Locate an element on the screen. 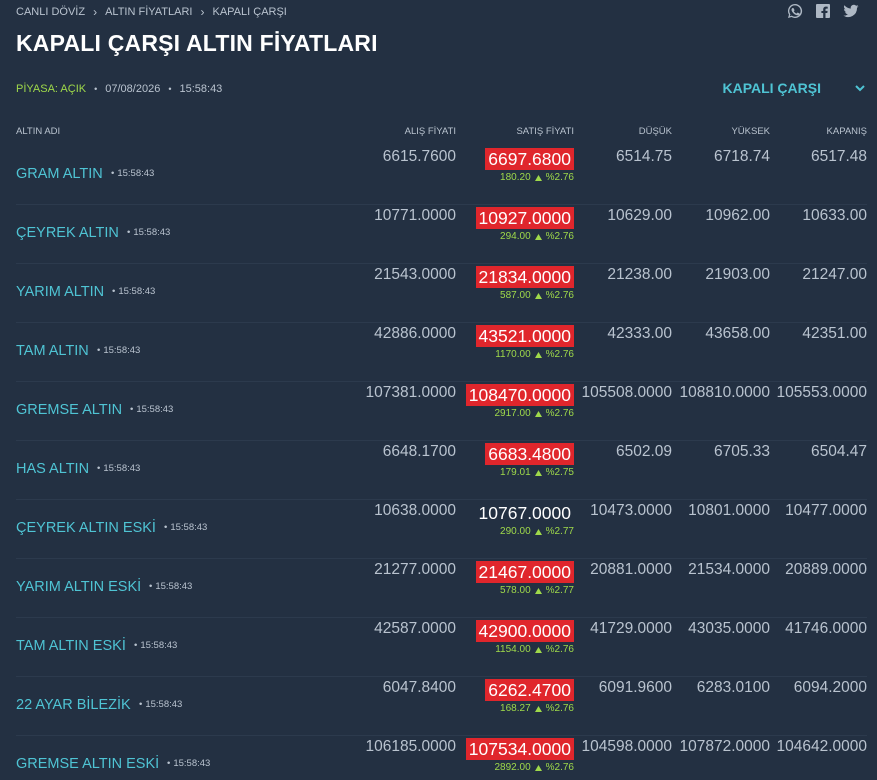  close-price: 6504.47 is located at coordinates (838, 451).